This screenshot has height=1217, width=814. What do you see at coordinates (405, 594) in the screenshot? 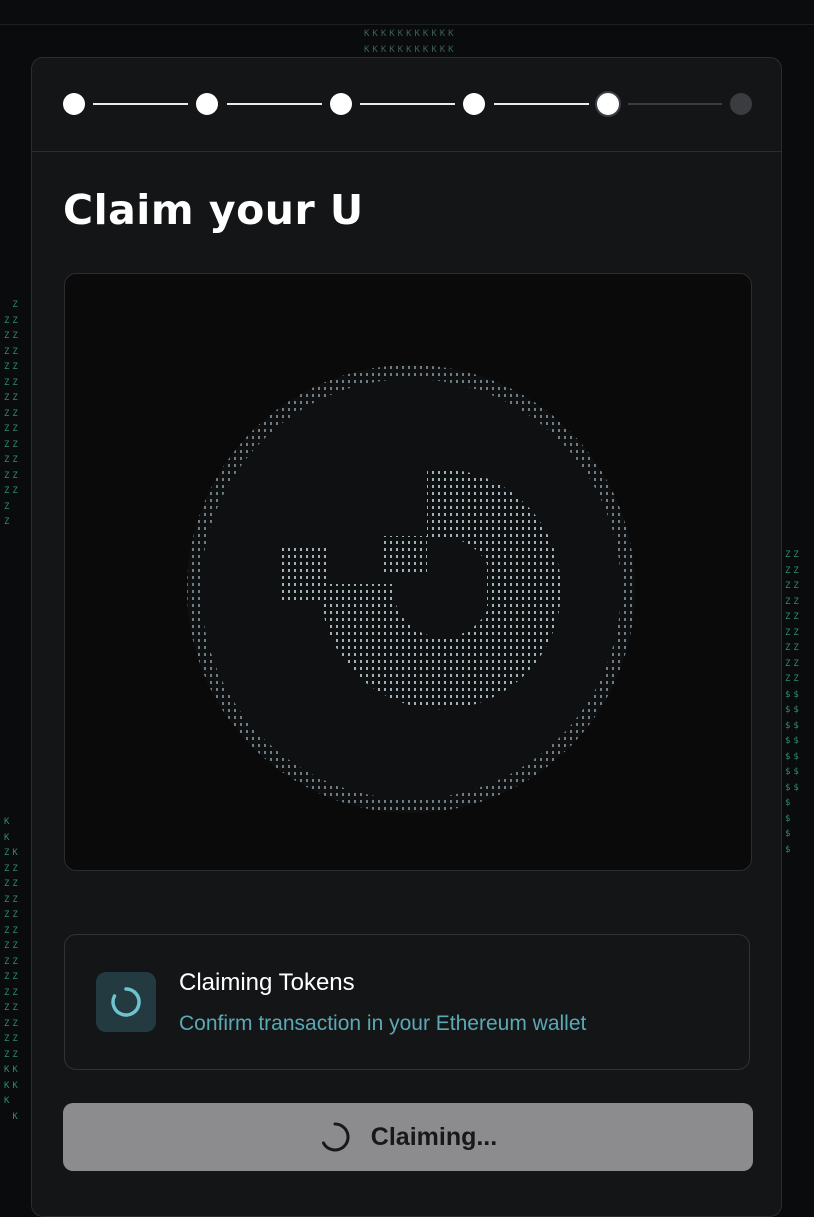
I see `u-glyph` at bounding box center [405, 594].